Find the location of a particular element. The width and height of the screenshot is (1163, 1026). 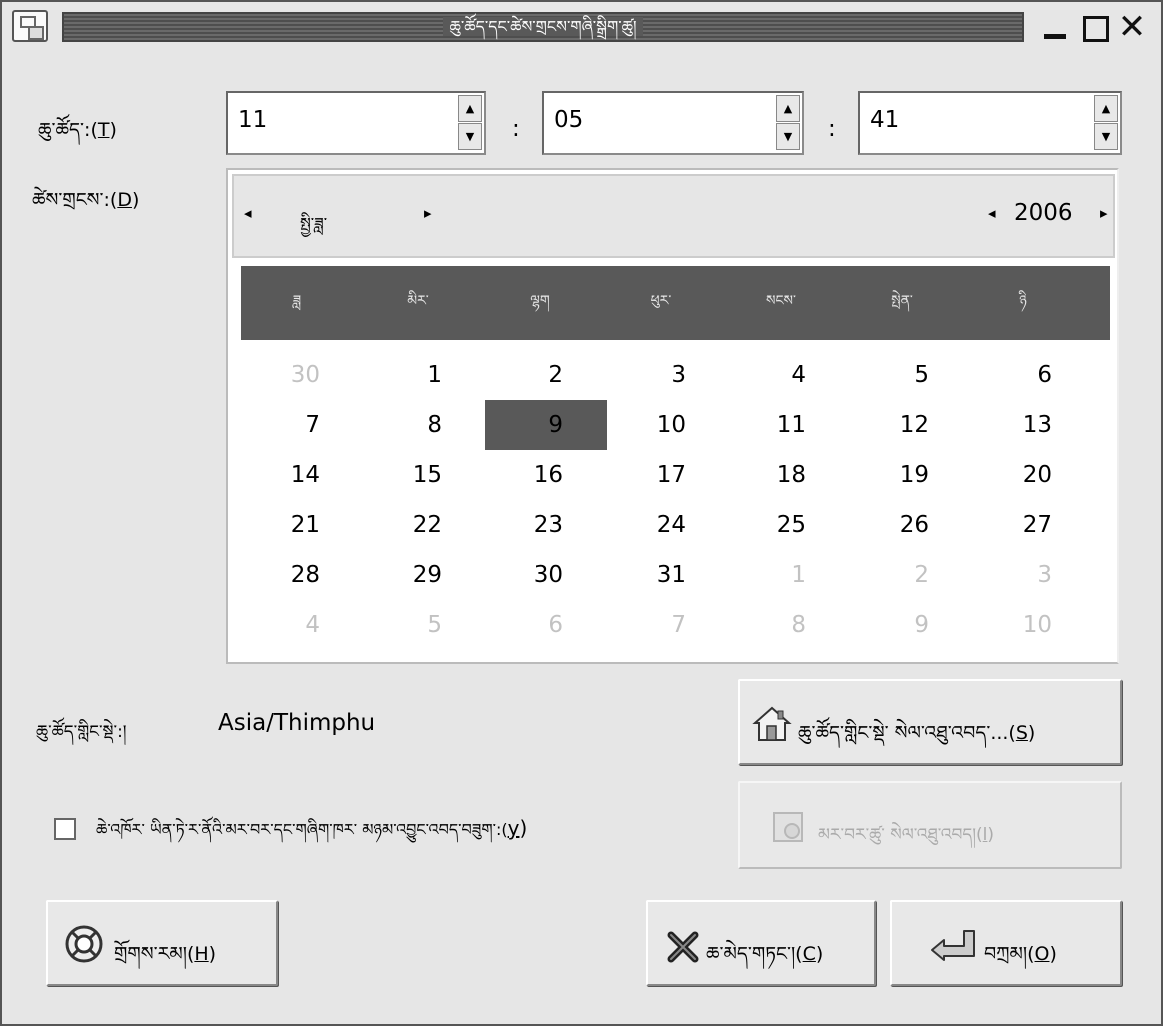

ok-button: བཀྲམ།(O) is located at coordinates (1006, 943).